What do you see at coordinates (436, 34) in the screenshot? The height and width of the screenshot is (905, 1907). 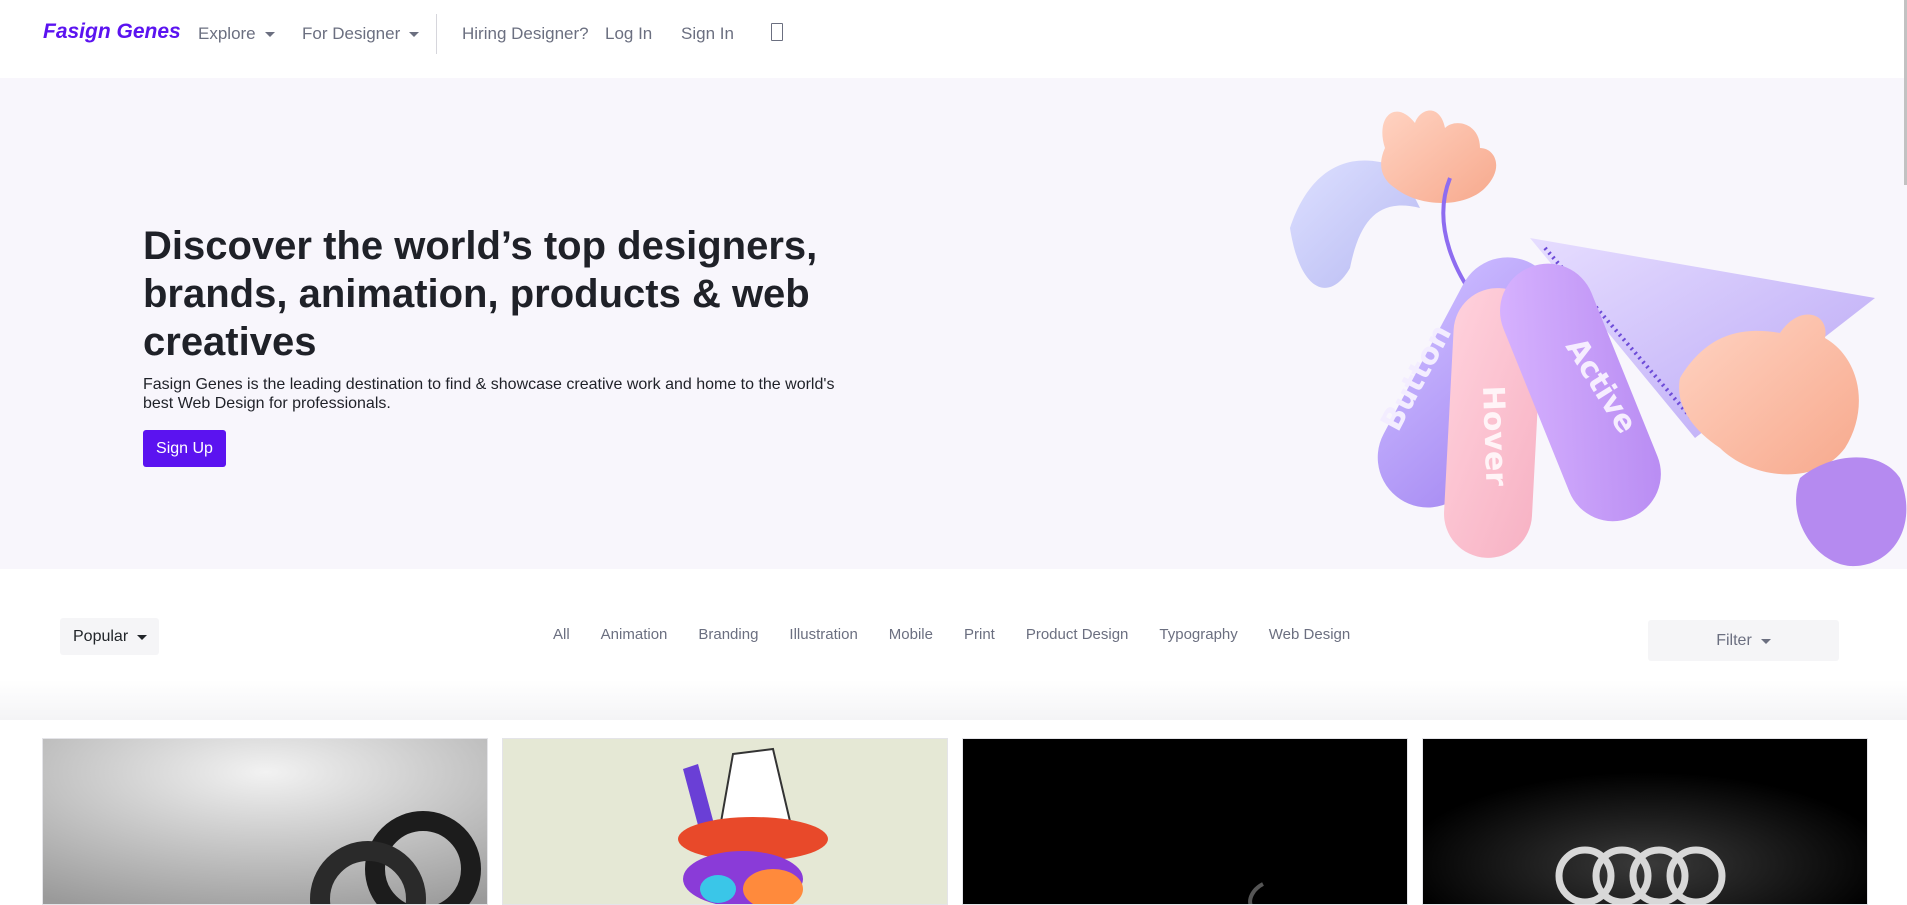 I see `nav-divider` at bounding box center [436, 34].